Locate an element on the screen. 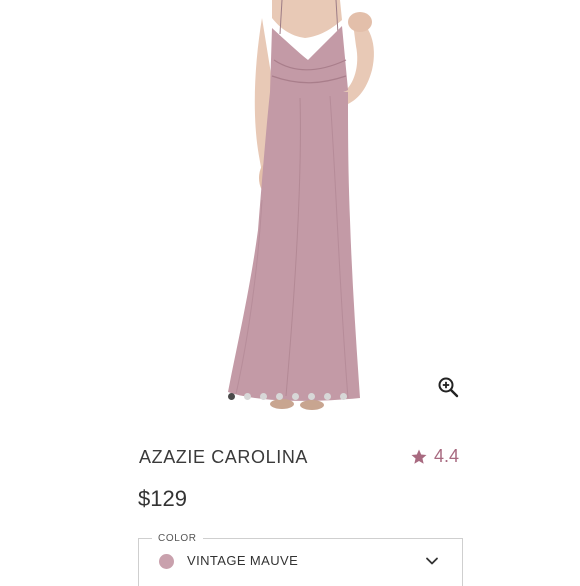  product-rating: 4.4 is located at coordinates (434, 456).